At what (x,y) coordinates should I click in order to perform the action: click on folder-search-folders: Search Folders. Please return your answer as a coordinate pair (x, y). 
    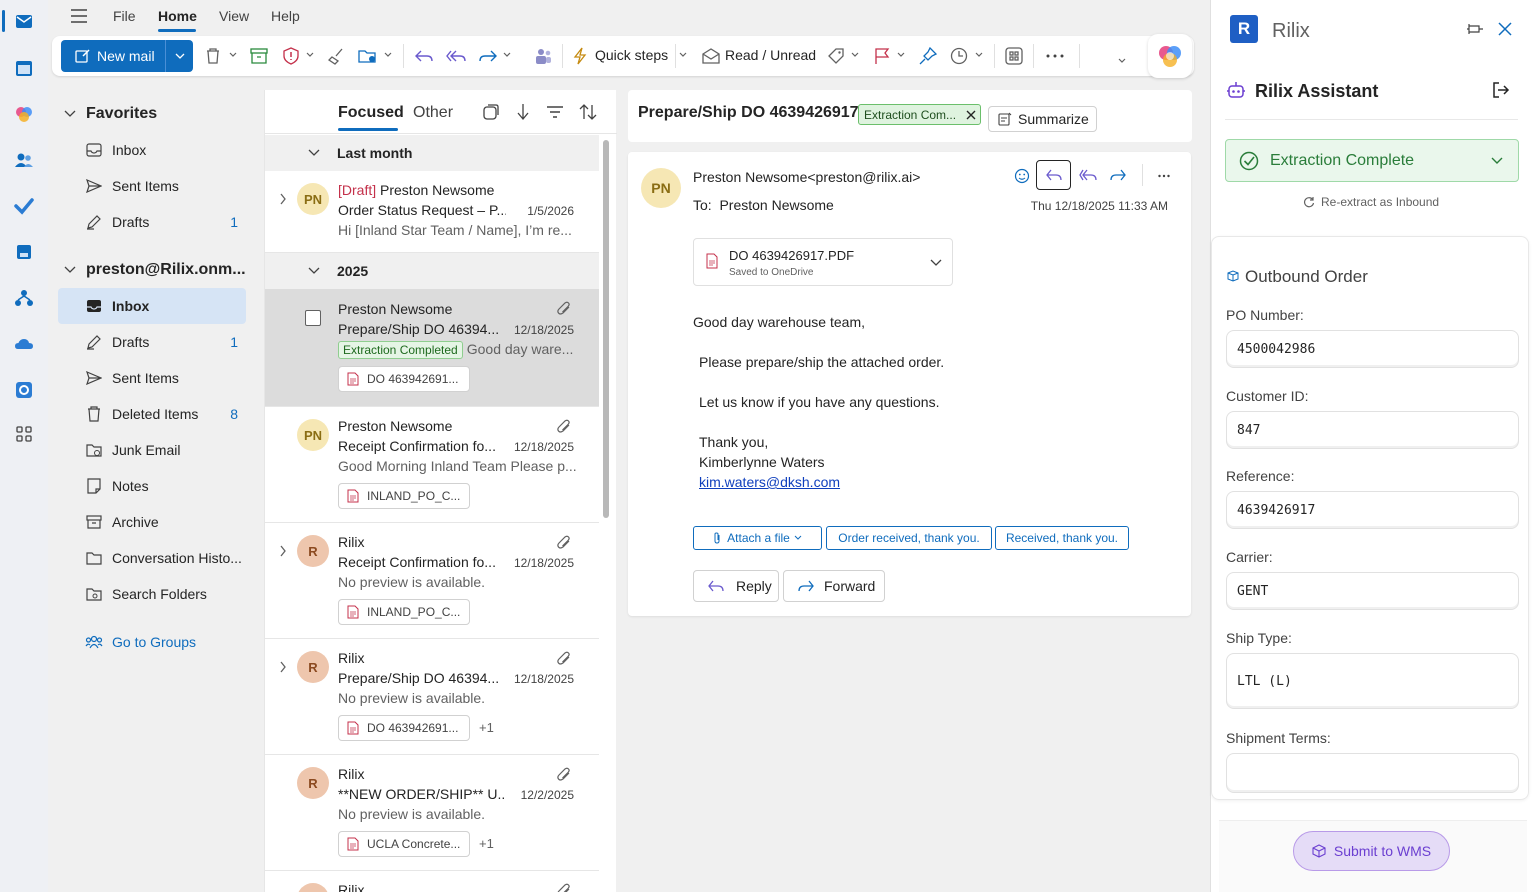
    Looking at the image, I should click on (152, 594).